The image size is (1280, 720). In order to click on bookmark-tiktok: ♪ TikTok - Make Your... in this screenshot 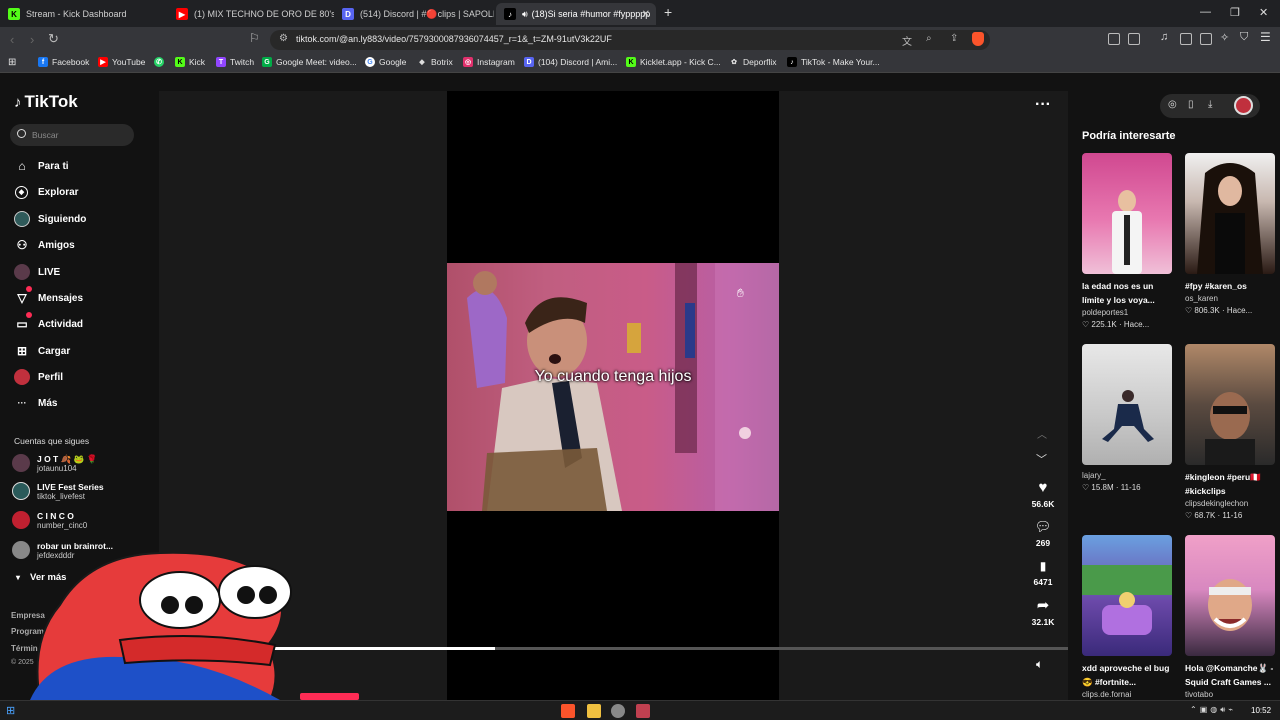, I will do `click(833, 62)`.